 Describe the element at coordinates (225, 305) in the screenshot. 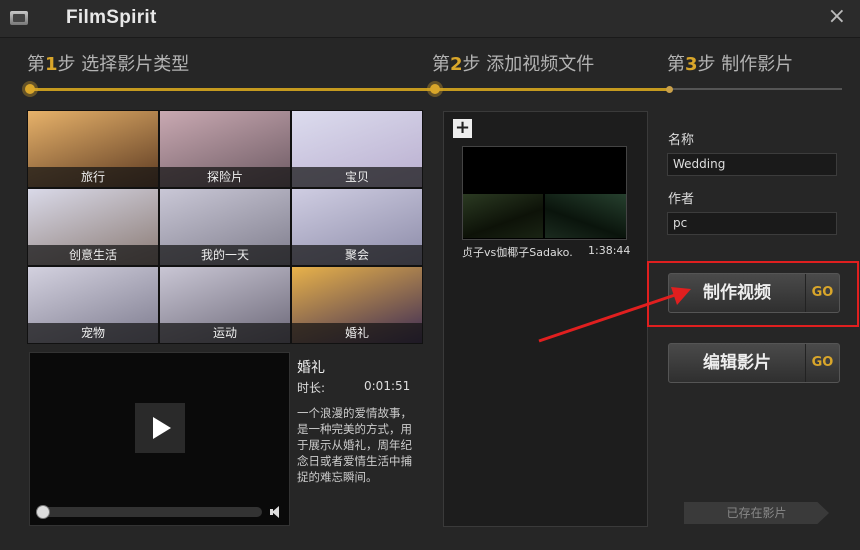

I see `category-7: 运动` at that location.